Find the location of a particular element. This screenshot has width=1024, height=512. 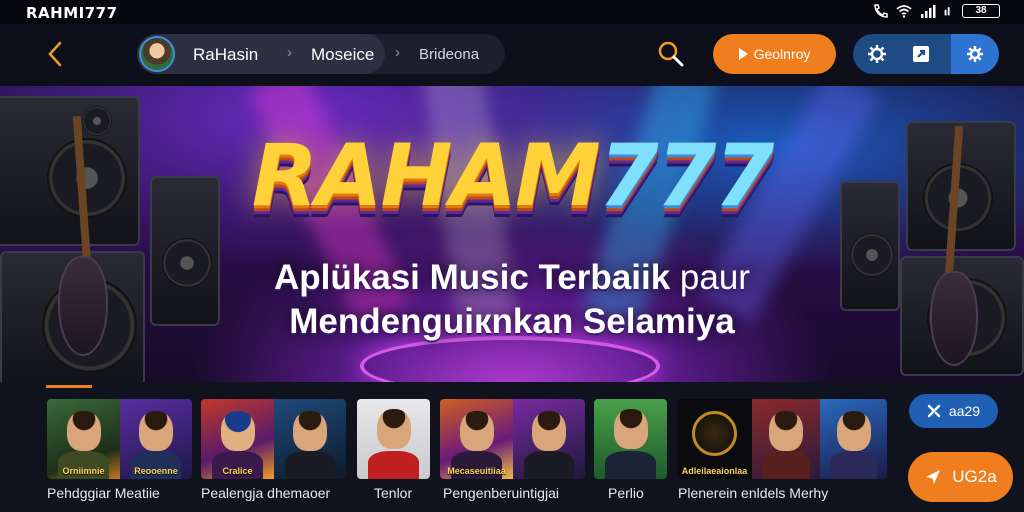

card-thumbnail: Cralice is located at coordinates (237, 439).